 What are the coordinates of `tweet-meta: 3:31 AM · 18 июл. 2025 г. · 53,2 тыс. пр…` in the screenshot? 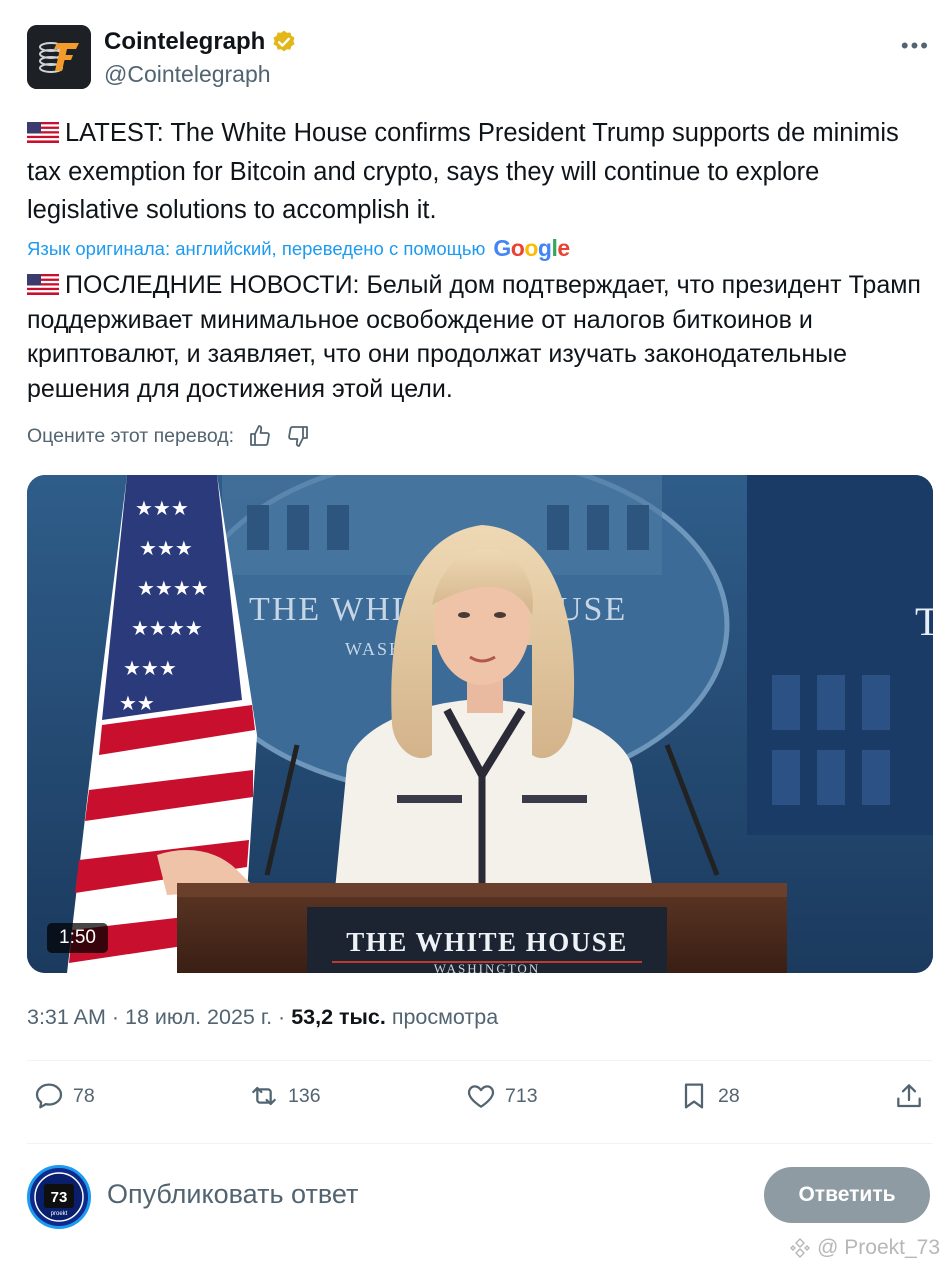 It's located at (262, 1017).